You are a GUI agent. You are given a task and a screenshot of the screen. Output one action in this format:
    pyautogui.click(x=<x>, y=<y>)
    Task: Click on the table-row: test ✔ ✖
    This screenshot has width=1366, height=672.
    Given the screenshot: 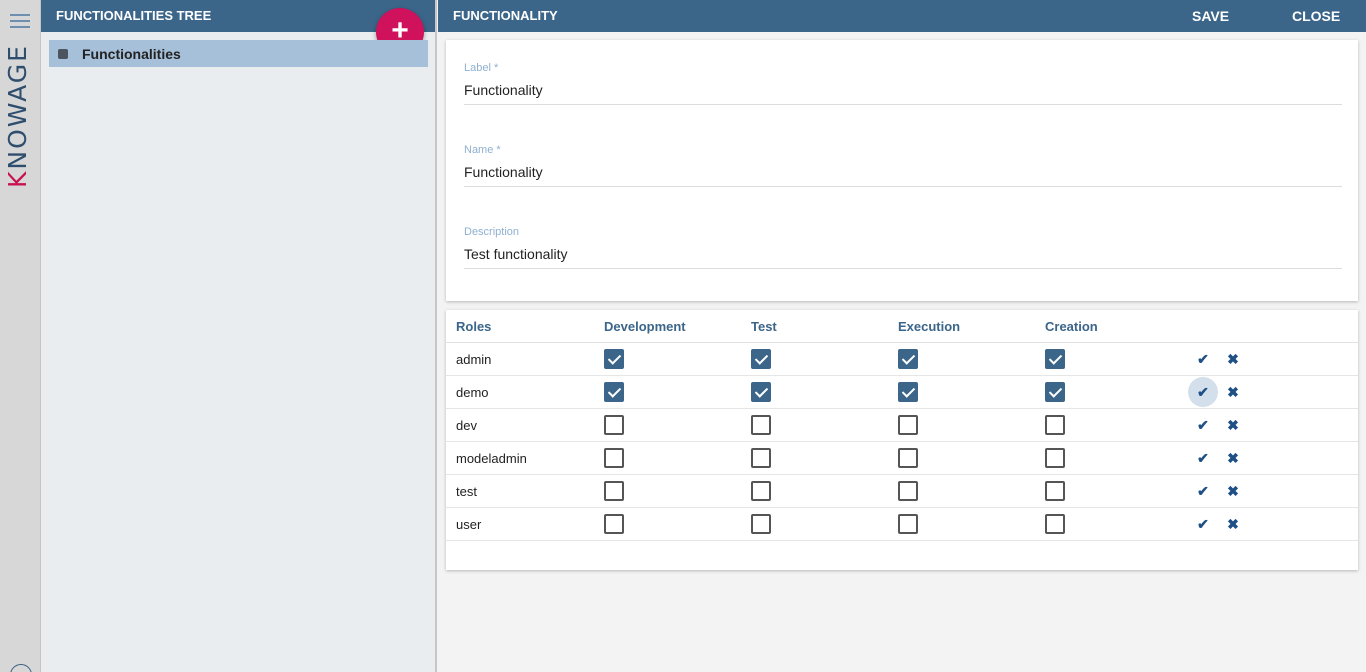 What is the action you would take?
    pyautogui.click(x=902, y=491)
    